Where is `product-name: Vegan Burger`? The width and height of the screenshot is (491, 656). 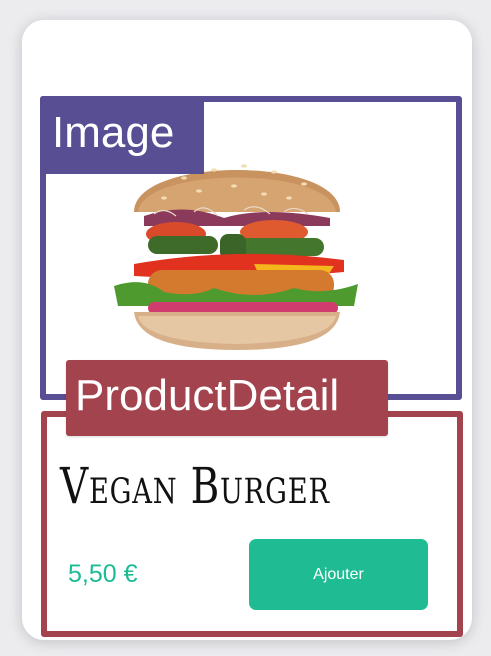 product-name: Vegan Burger is located at coordinates (195, 486).